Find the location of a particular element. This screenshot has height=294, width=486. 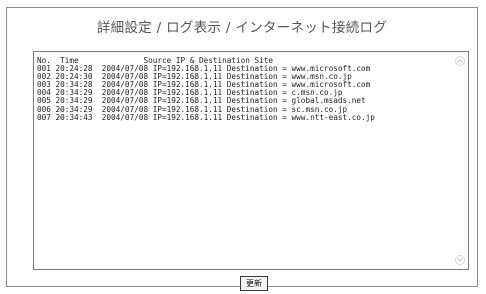

refresh-button: 更新 is located at coordinates (254, 283).